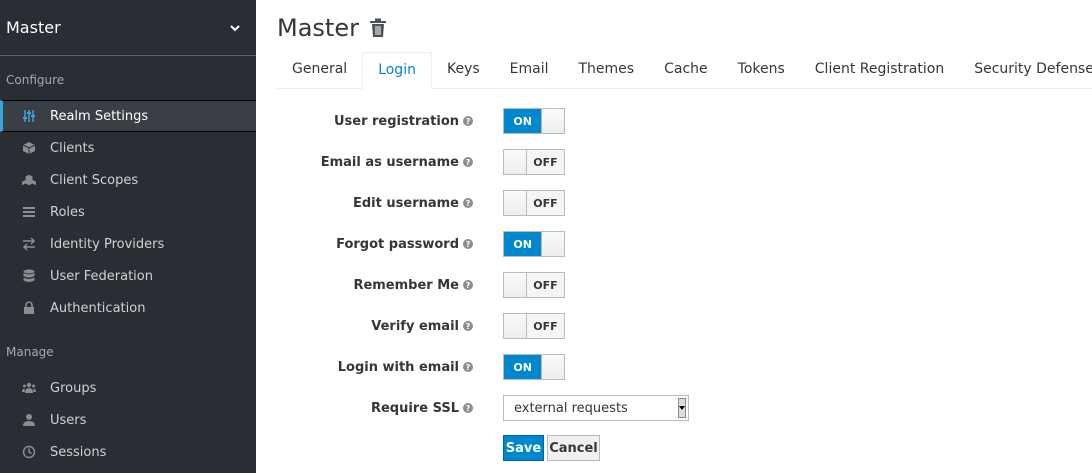 The image size is (1092, 473). What do you see at coordinates (35, 80) in the screenshot?
I see `configure-heading: Configure` at bounding box center [35, 80].